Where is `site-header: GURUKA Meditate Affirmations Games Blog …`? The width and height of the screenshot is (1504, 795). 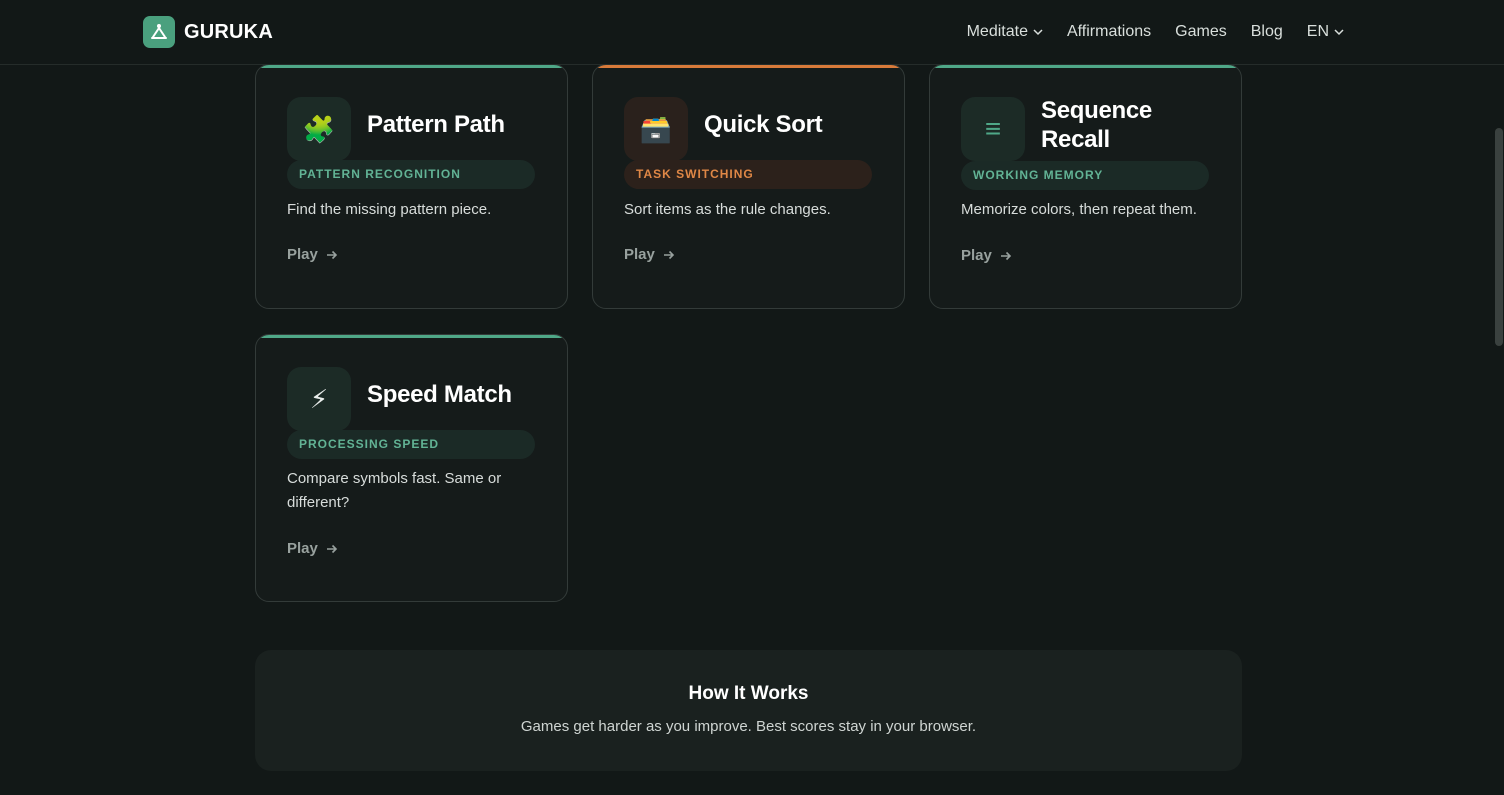 site-header: GURUKA Meditate Affirmations Games Blog … is located at coordinates (752, 32).